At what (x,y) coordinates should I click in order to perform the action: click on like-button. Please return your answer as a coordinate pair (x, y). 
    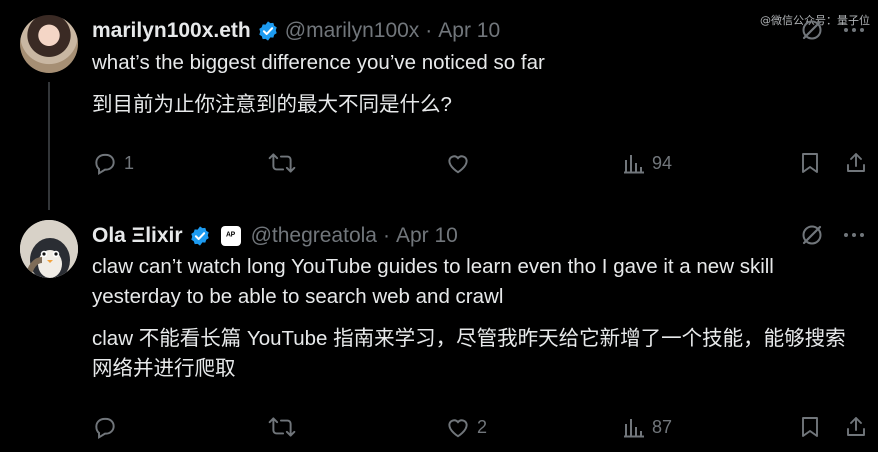
    Looking at the image, I should click on (461, 163).